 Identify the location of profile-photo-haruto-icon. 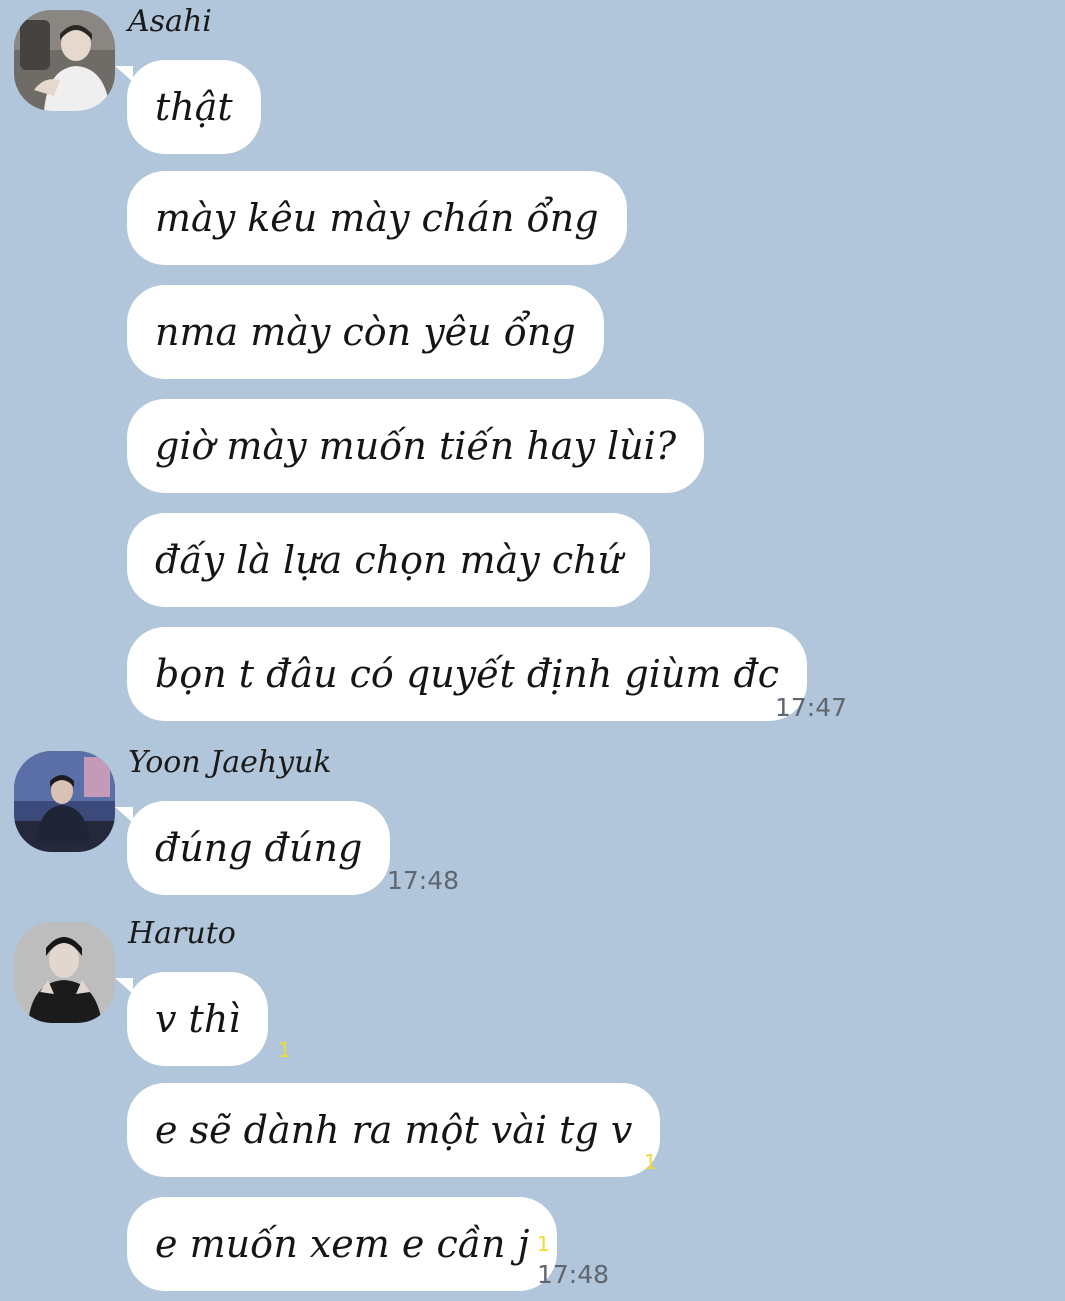
(64, 972).